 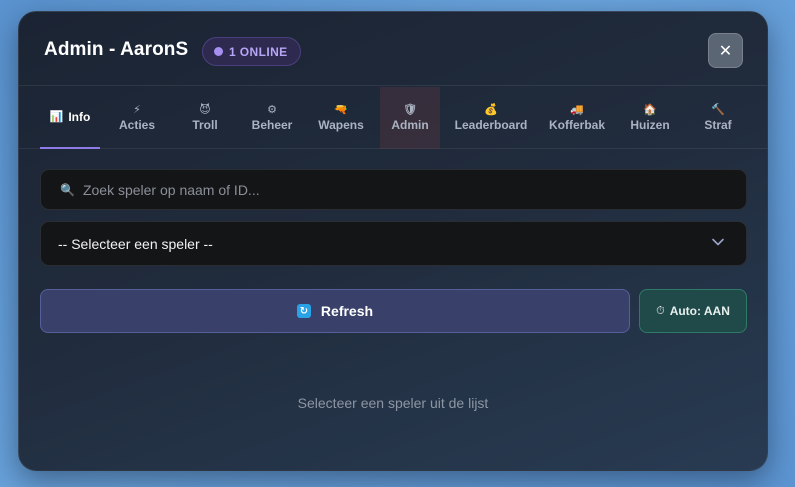 I want to click on player-select: -- Selecteer een speler --, so click(x=393, y=243).